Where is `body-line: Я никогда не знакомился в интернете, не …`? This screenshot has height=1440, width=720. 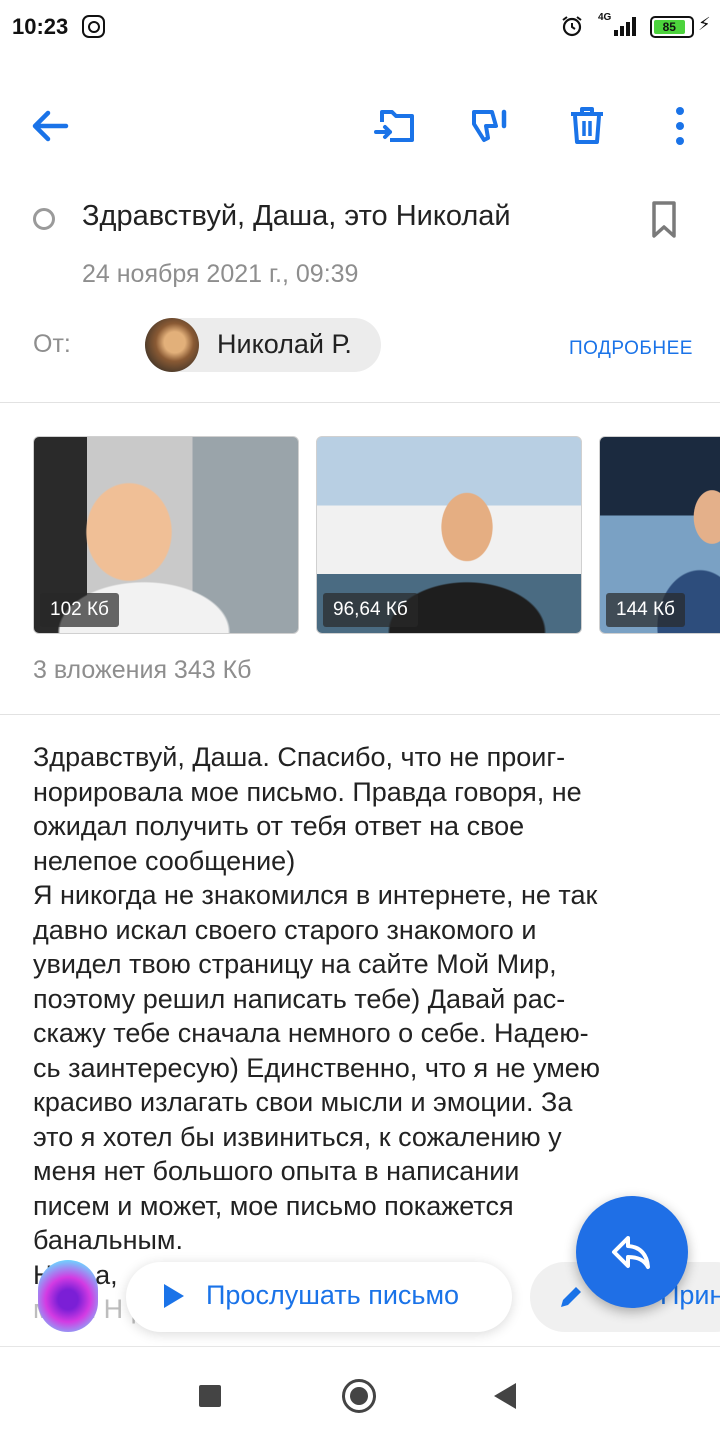
body-line: Я никогда не знакомился в интернете, не … is located at coordinates (315, 895).